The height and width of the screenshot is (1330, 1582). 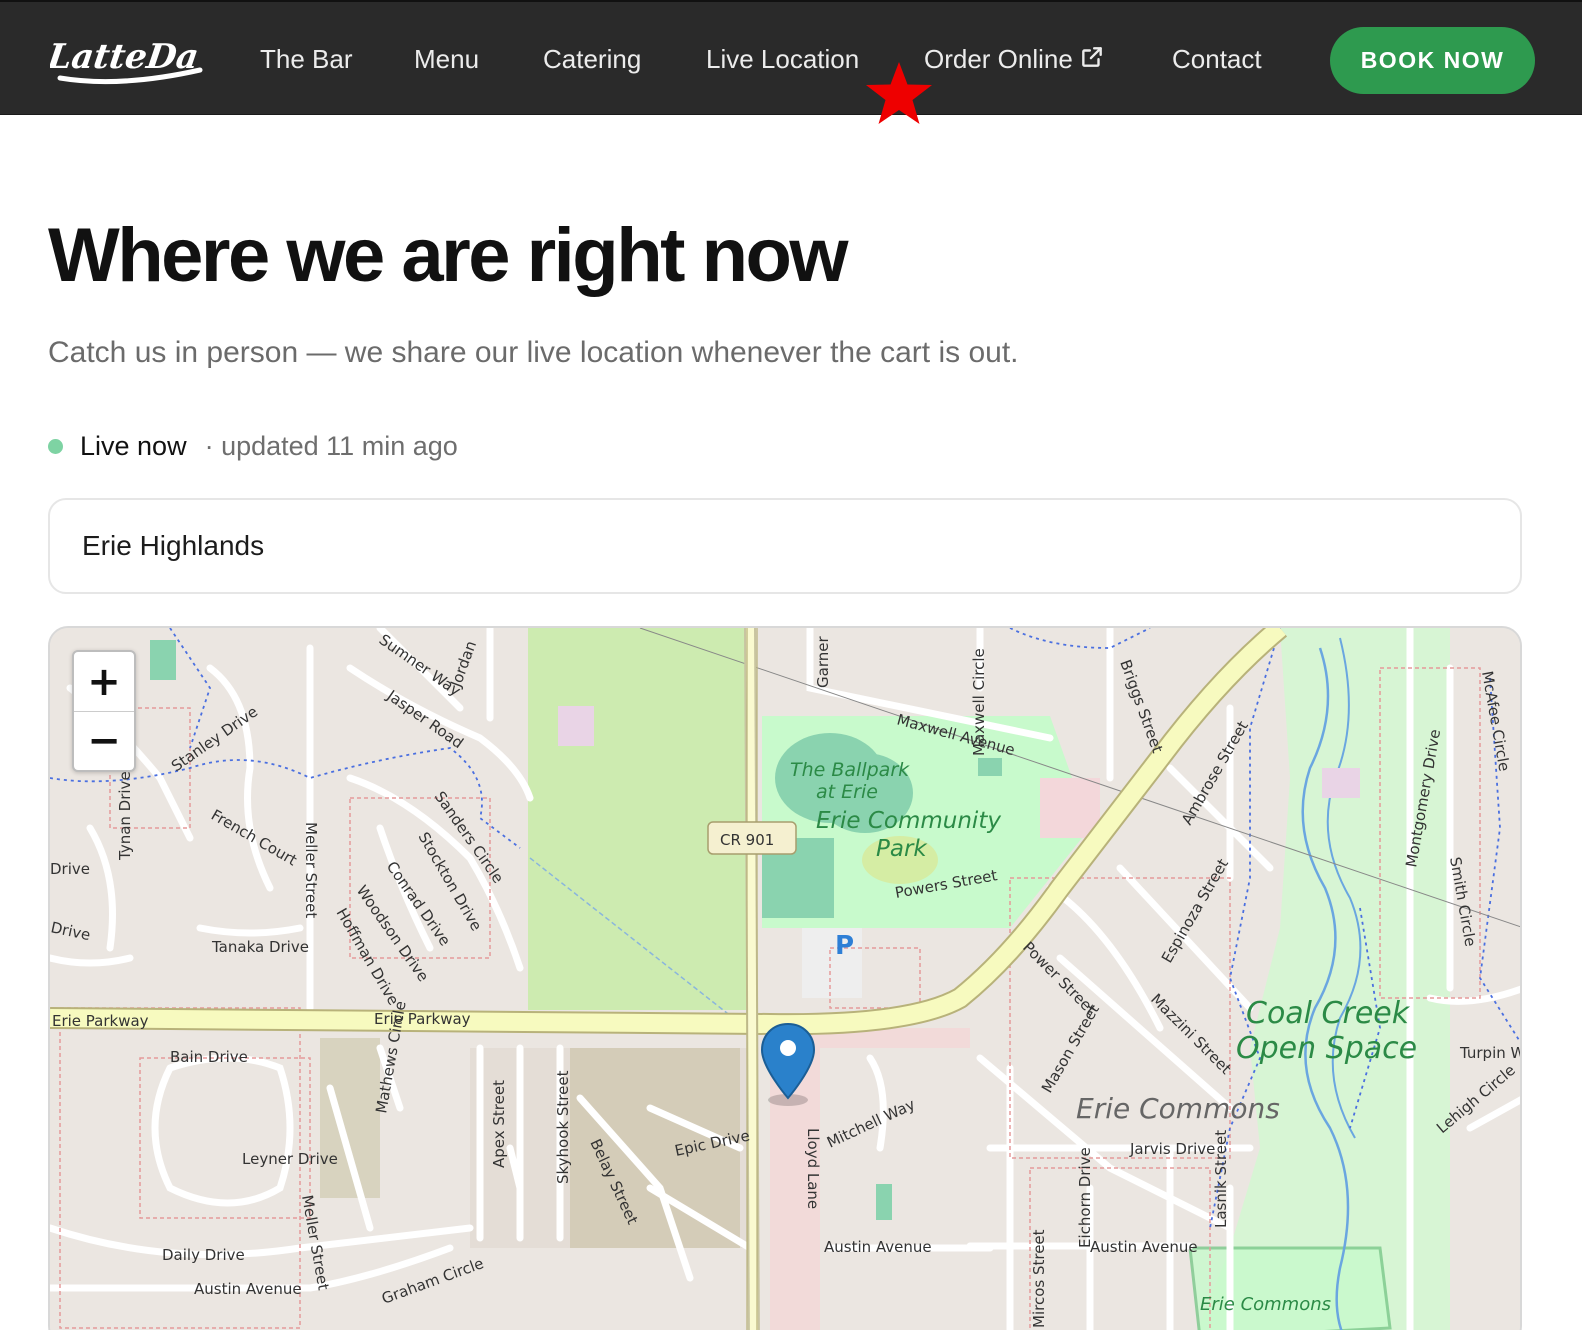 I want to click on nav-link-catering: Catering, so click(x=592, y=59).